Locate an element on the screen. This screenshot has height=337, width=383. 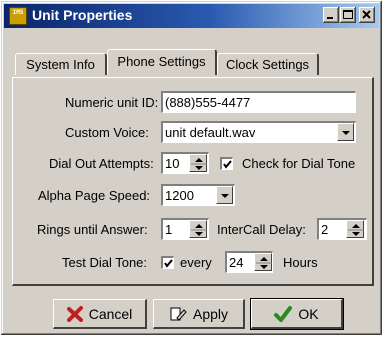
apply-button: Apply is located at coordinates (199, 314).